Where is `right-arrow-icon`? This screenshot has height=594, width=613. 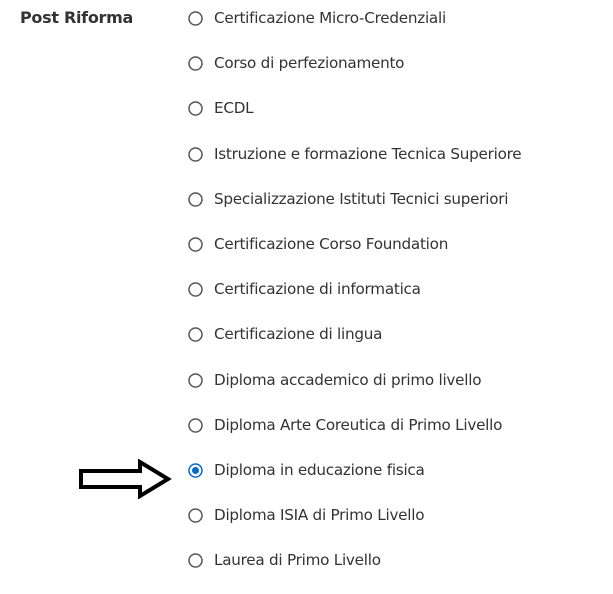
right-arrow-icon is located at coordinates (125, 479).